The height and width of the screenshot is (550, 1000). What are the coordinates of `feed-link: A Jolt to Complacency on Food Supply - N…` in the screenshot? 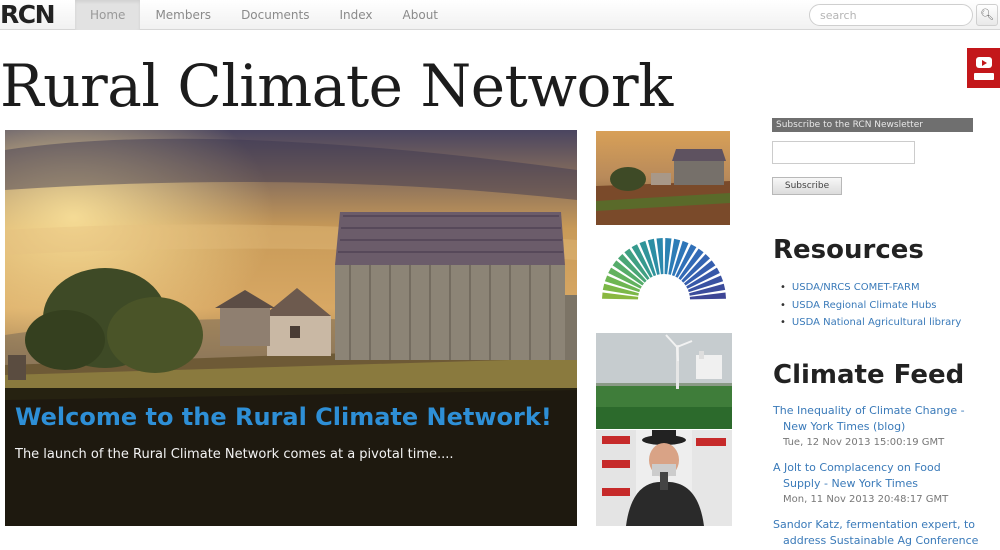 It's located at (886, 476).